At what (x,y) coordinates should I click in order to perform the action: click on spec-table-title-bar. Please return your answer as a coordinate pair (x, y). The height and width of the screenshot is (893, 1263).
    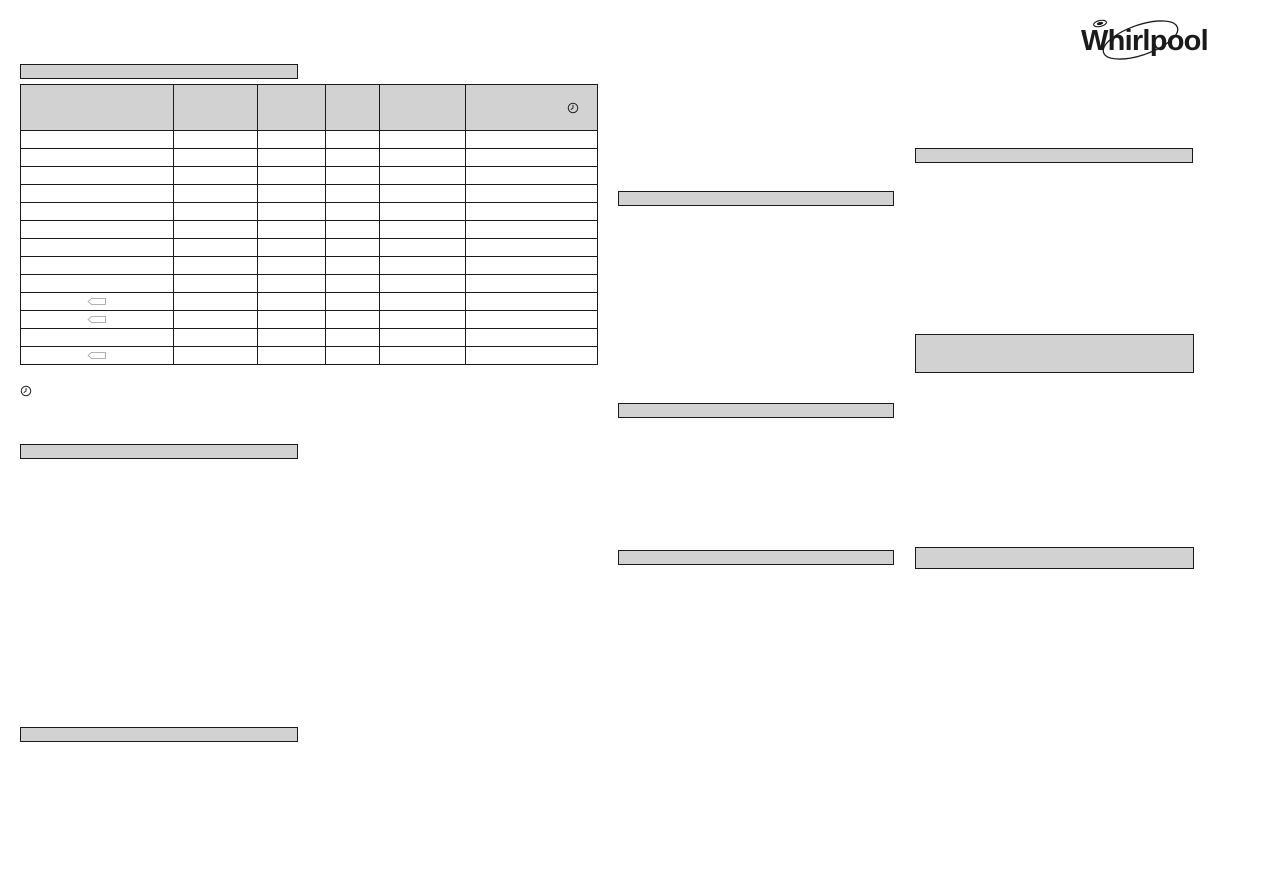
    Looking at the image, I should click on (159, 71).